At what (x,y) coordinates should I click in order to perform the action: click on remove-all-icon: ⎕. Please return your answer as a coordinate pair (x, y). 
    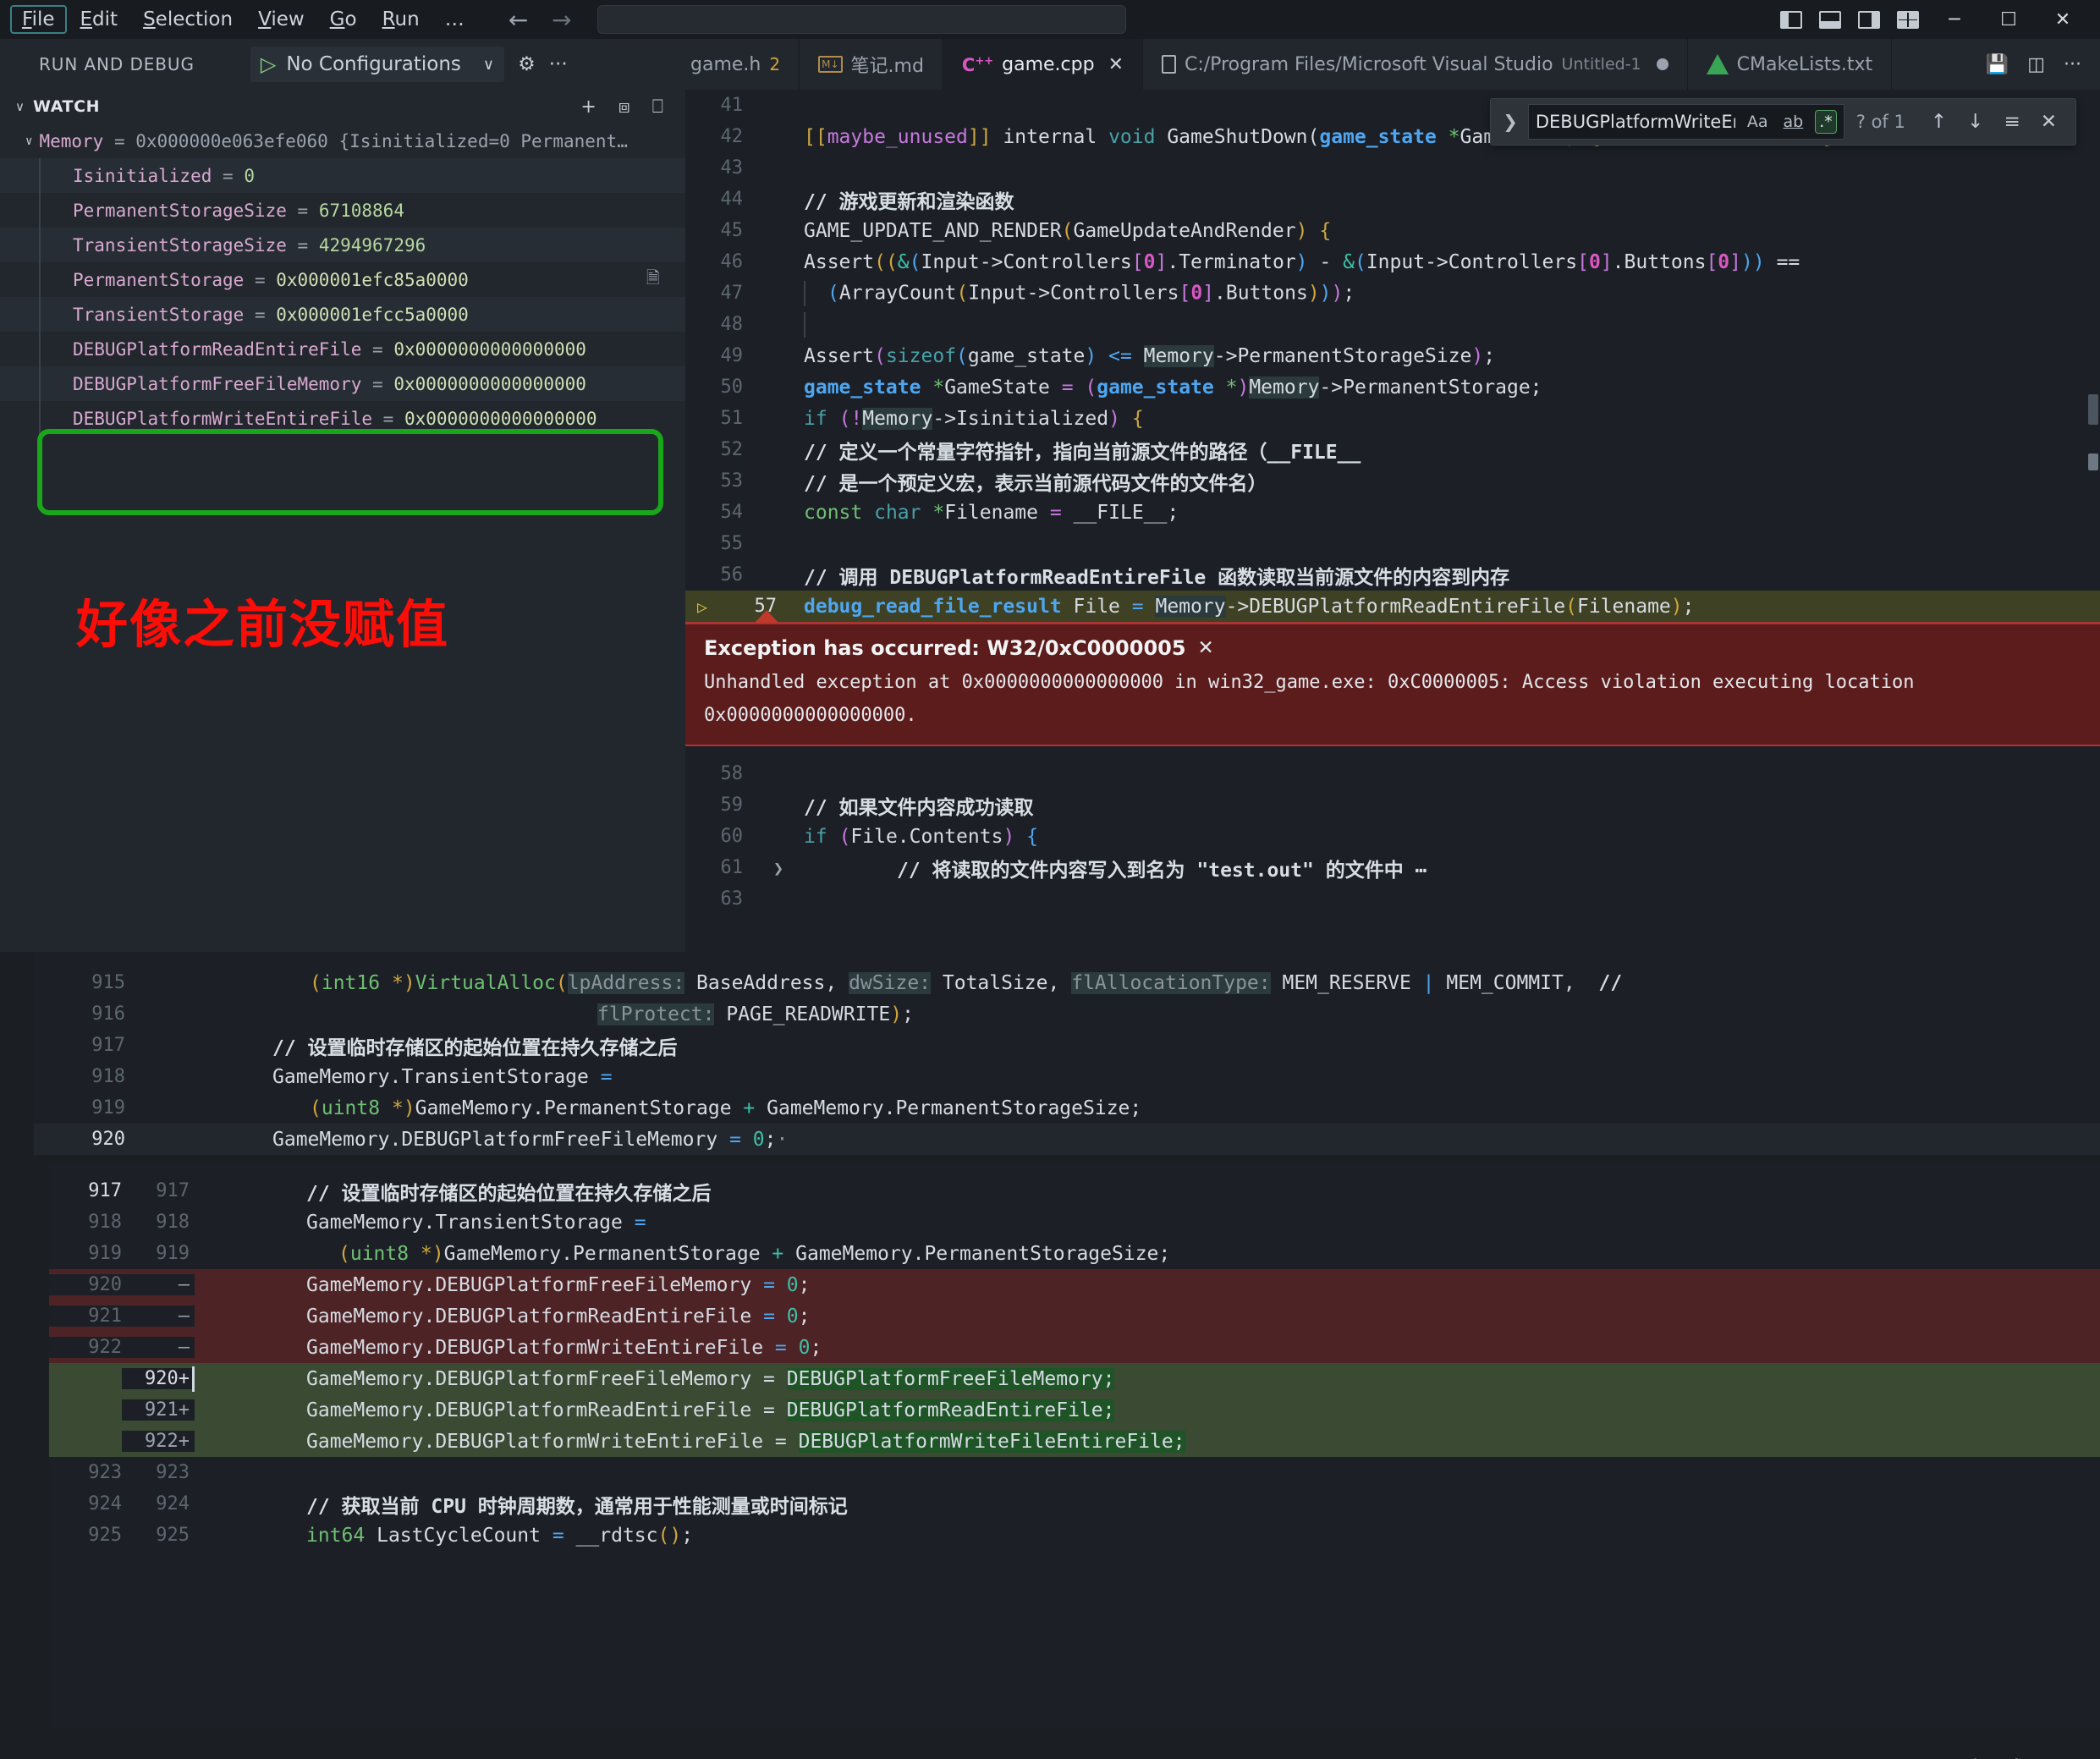
    Looking at the image, I should click on (658, 107).